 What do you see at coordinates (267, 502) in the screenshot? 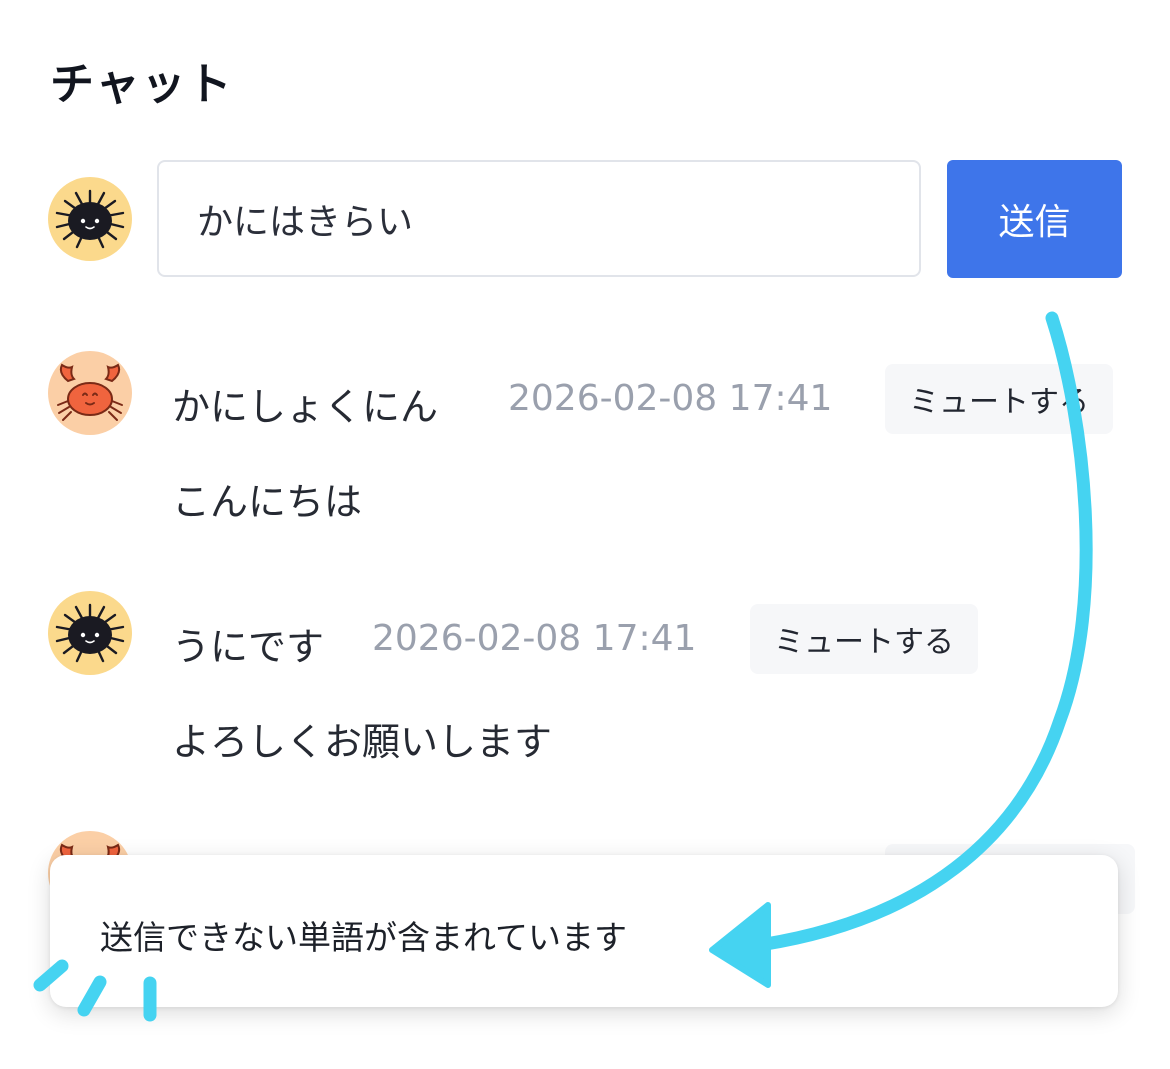
I see `message-text: こんにちは` at bounding box center [267, 502].